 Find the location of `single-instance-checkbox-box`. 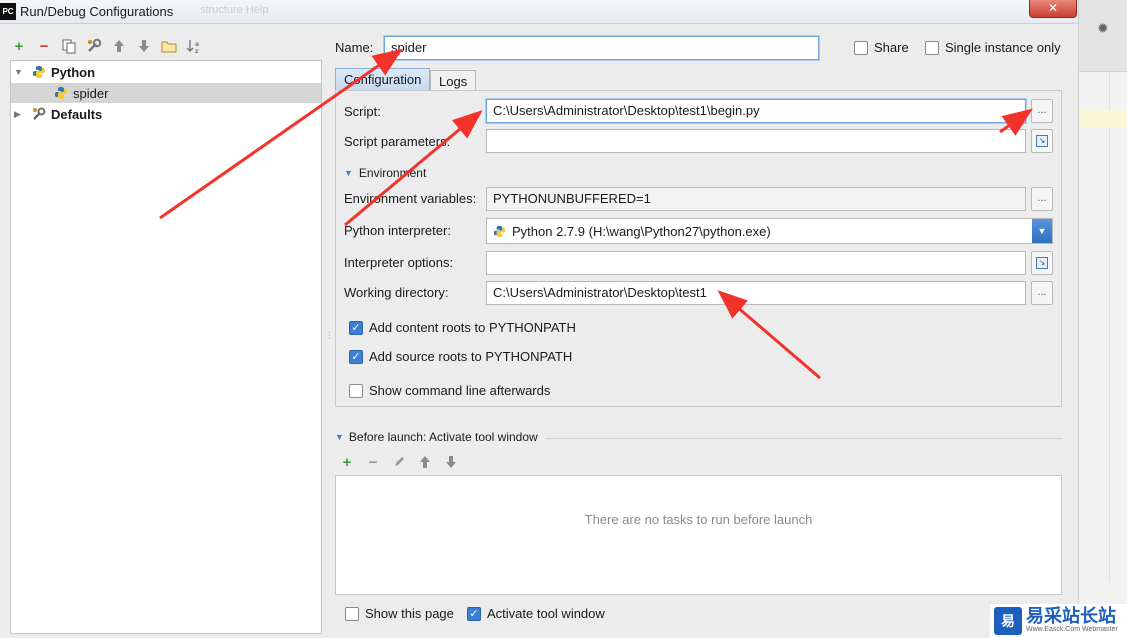

single-instance-checkbox-box is located at coordinates (932, 47).